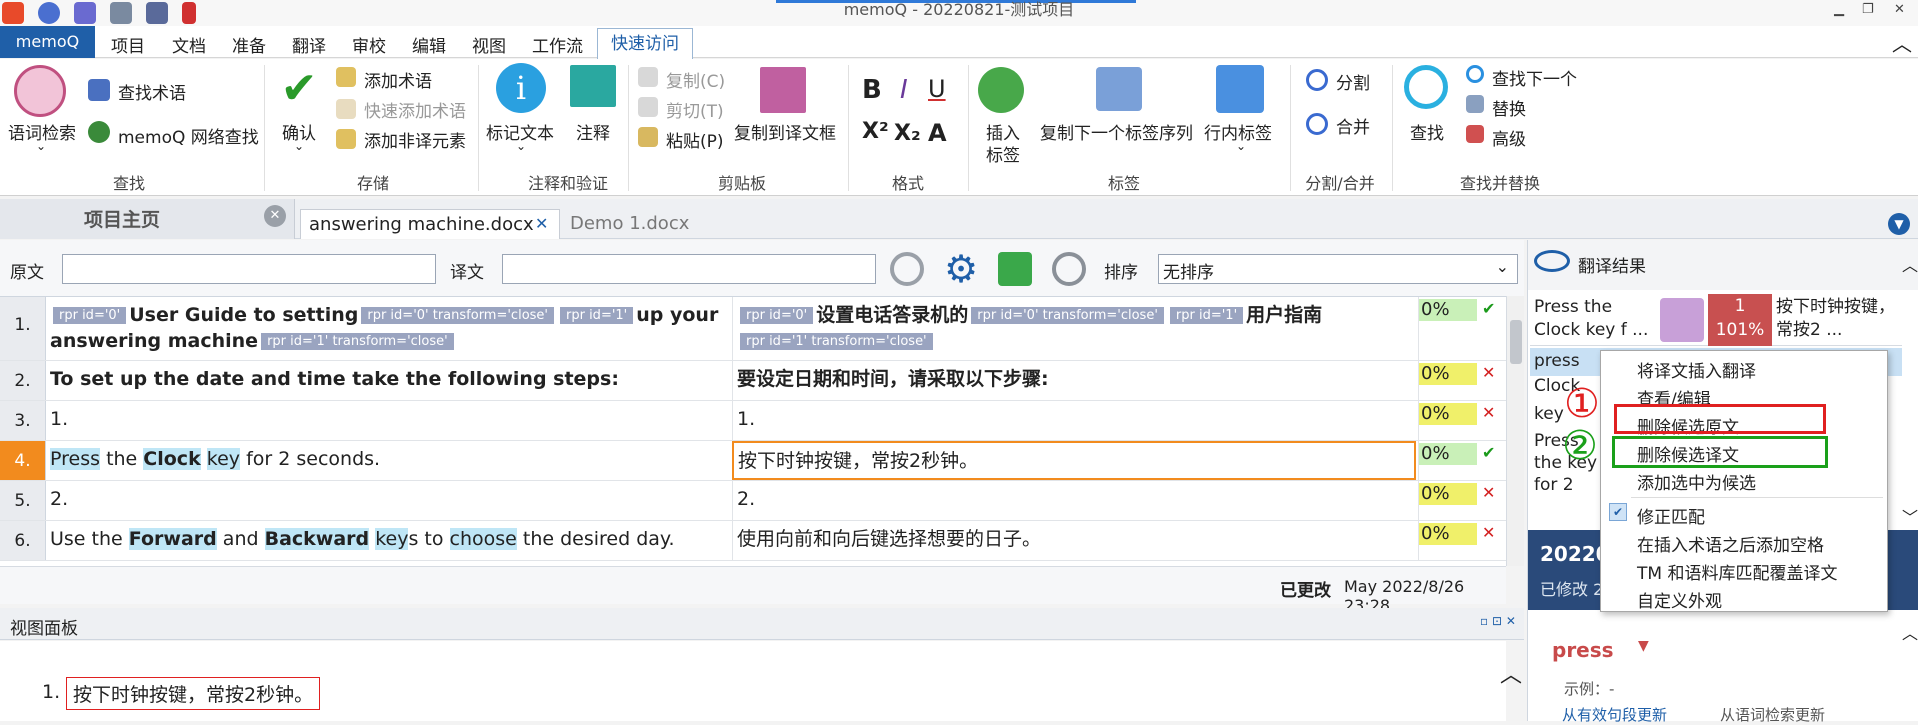  I want to click on tab-list-icon: ▼, so click(1899, 224).